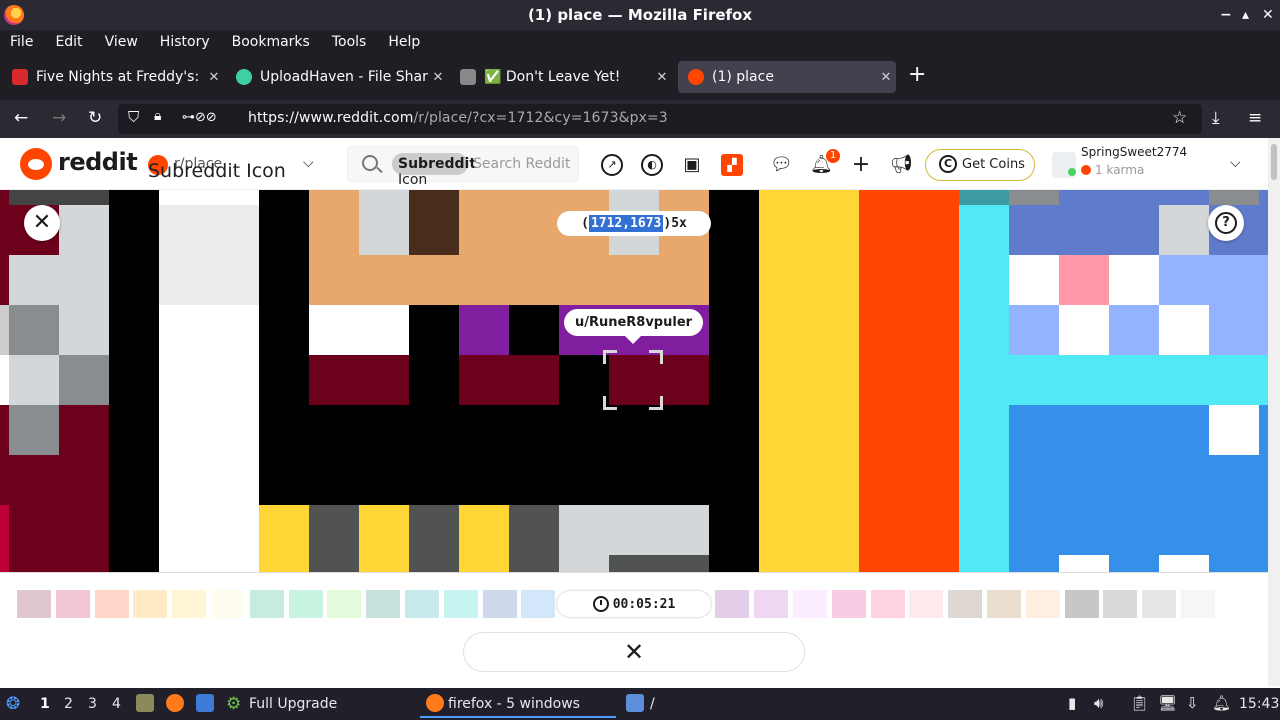 This screenshot has height=720, width=1280. What do you see at coordinates (175, 703) in the screenshot?
I see `firefox-launcher-icon` at bounding box center [175, 703].